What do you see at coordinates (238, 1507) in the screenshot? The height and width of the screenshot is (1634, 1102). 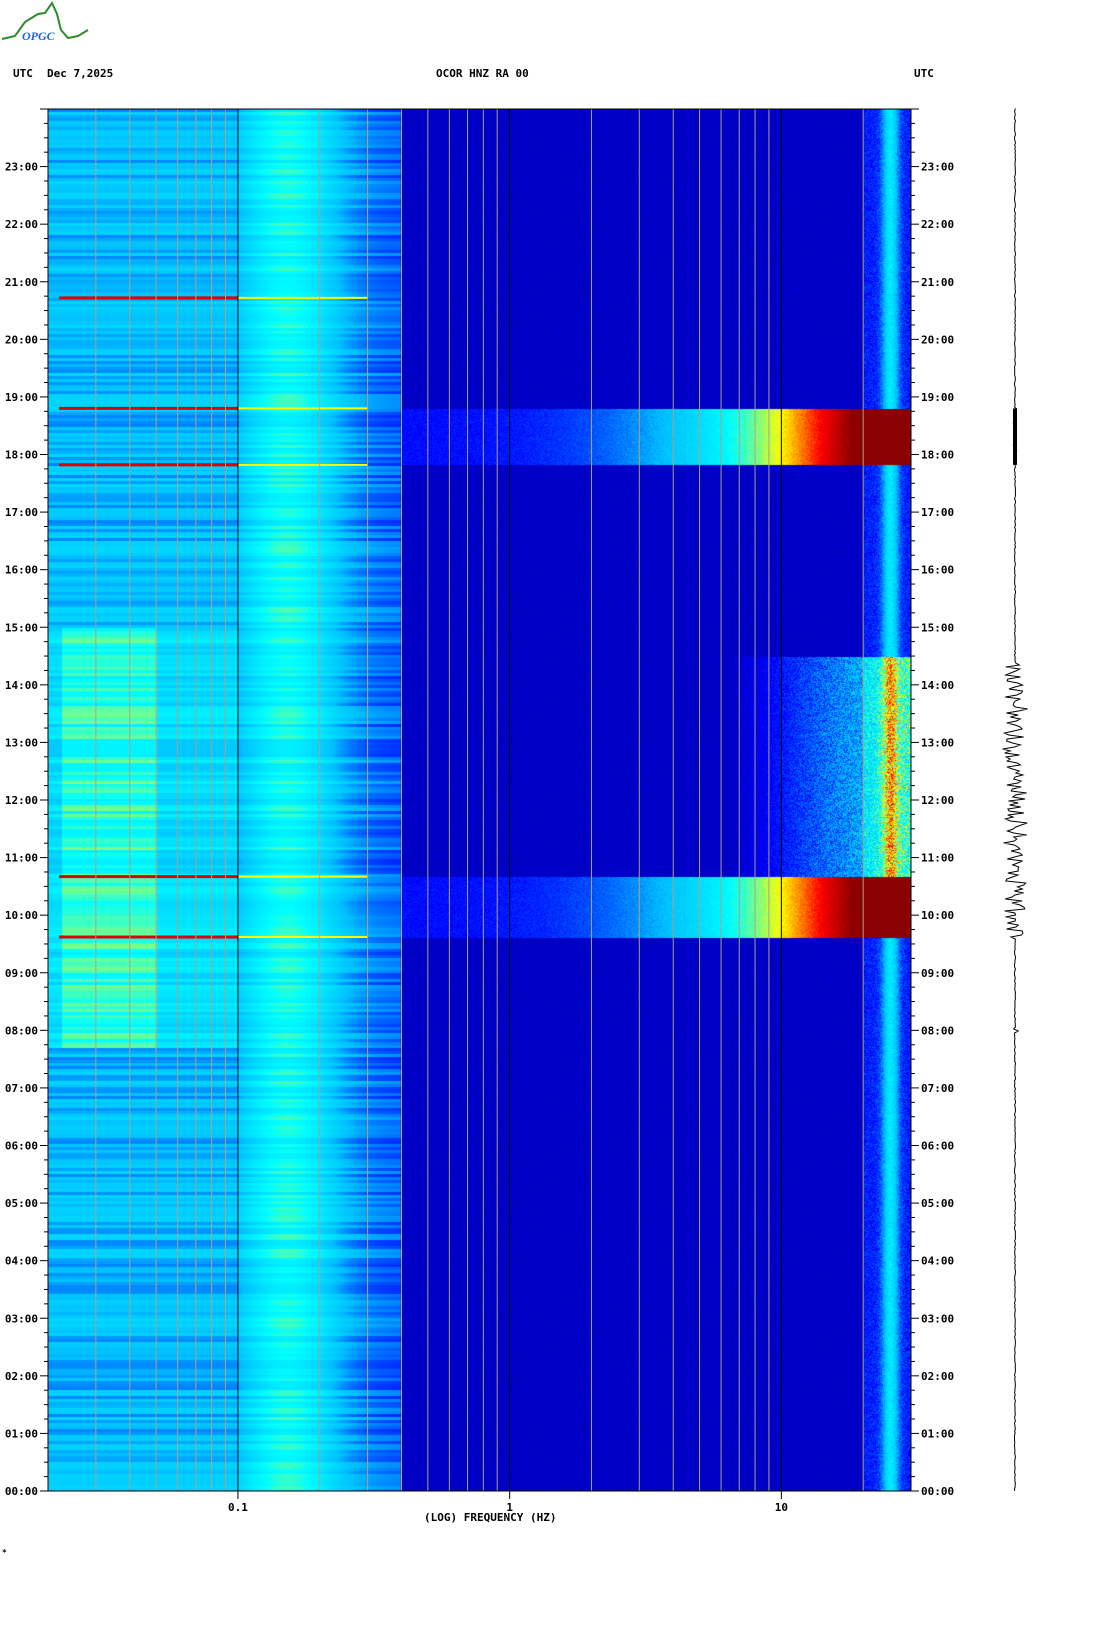 I see `x-tick-label: 0.1` at bounding box center [238, 1507].